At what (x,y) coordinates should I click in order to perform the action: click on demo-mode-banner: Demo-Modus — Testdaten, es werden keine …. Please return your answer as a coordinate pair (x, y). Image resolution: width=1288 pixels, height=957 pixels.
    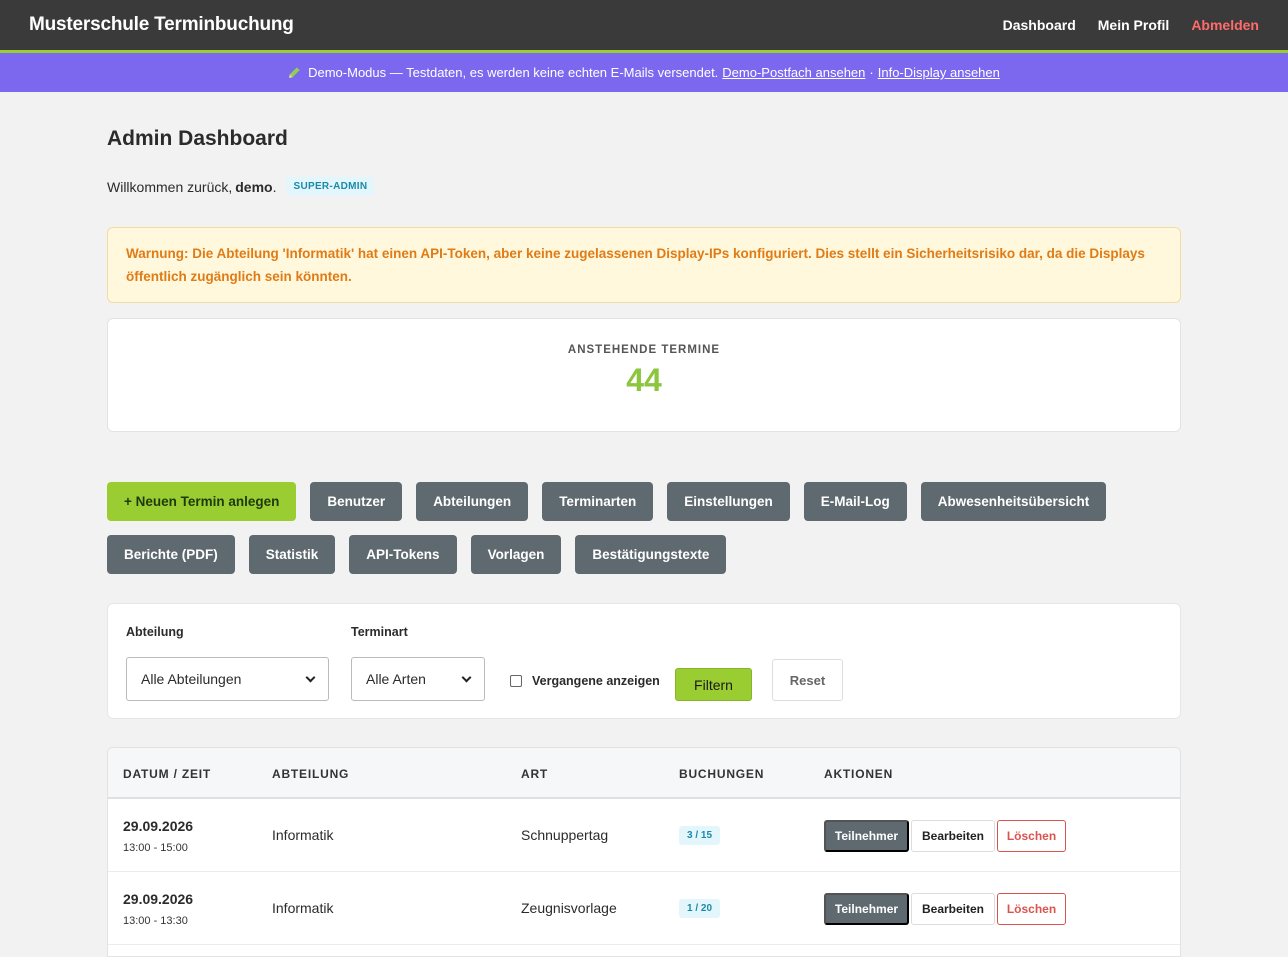
    Looking at the image, I should click on (644, 72).